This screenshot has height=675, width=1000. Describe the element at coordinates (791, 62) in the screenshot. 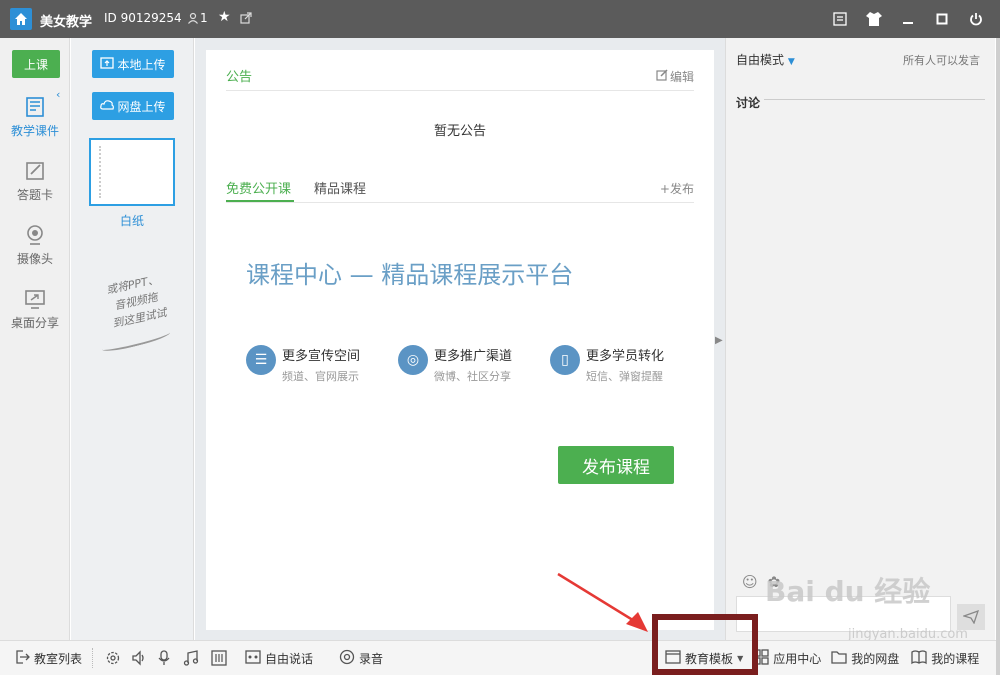

I see `chevron-down-icon: ▼` at that location.